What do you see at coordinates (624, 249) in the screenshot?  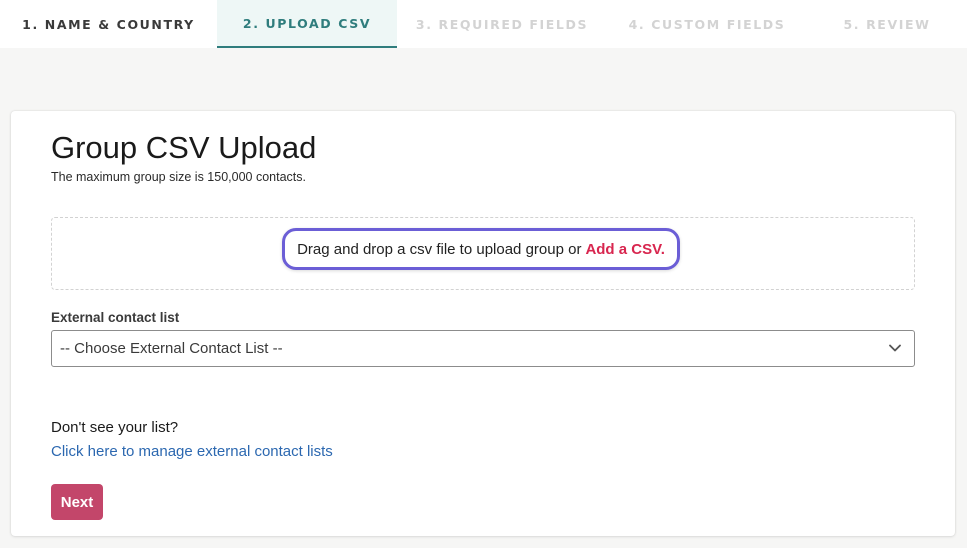 I see `add-csv-link: Add a CSV.` at bounding box center [624, 249].